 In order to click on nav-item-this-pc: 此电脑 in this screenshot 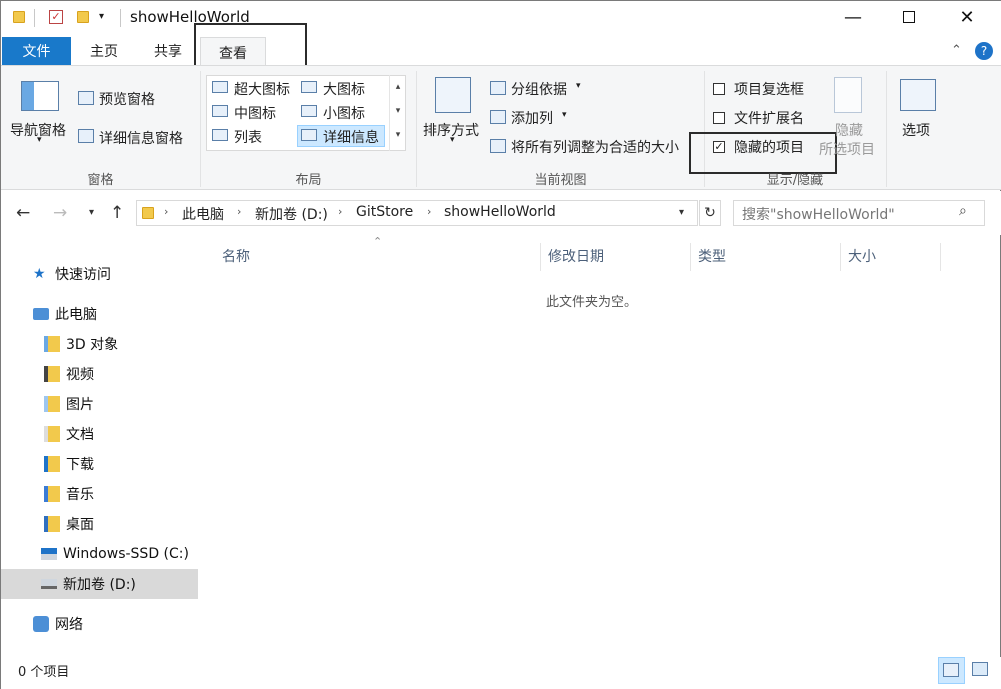, I will do `click(99, 314)`.